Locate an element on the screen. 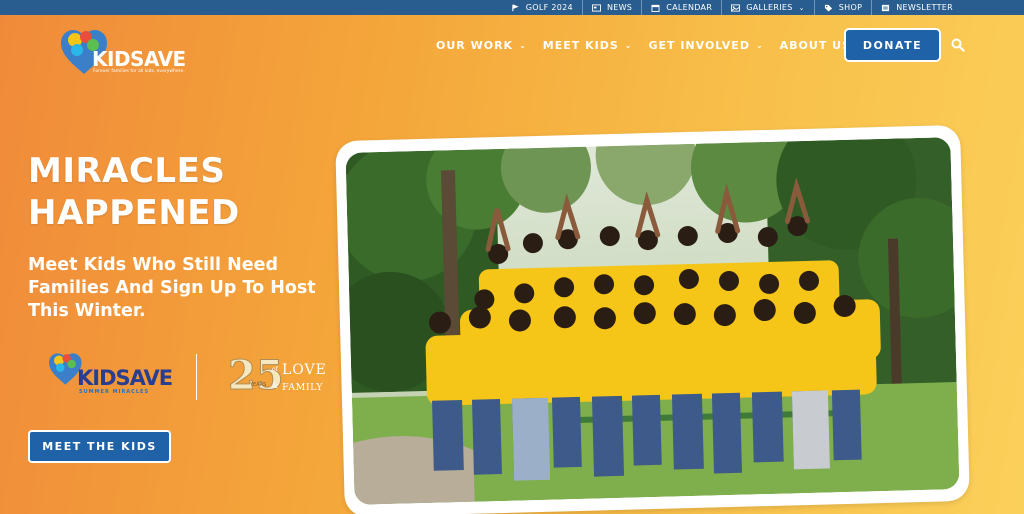  badge-kidsave-word: KIDSAVE is located at coordinates (125, 378).